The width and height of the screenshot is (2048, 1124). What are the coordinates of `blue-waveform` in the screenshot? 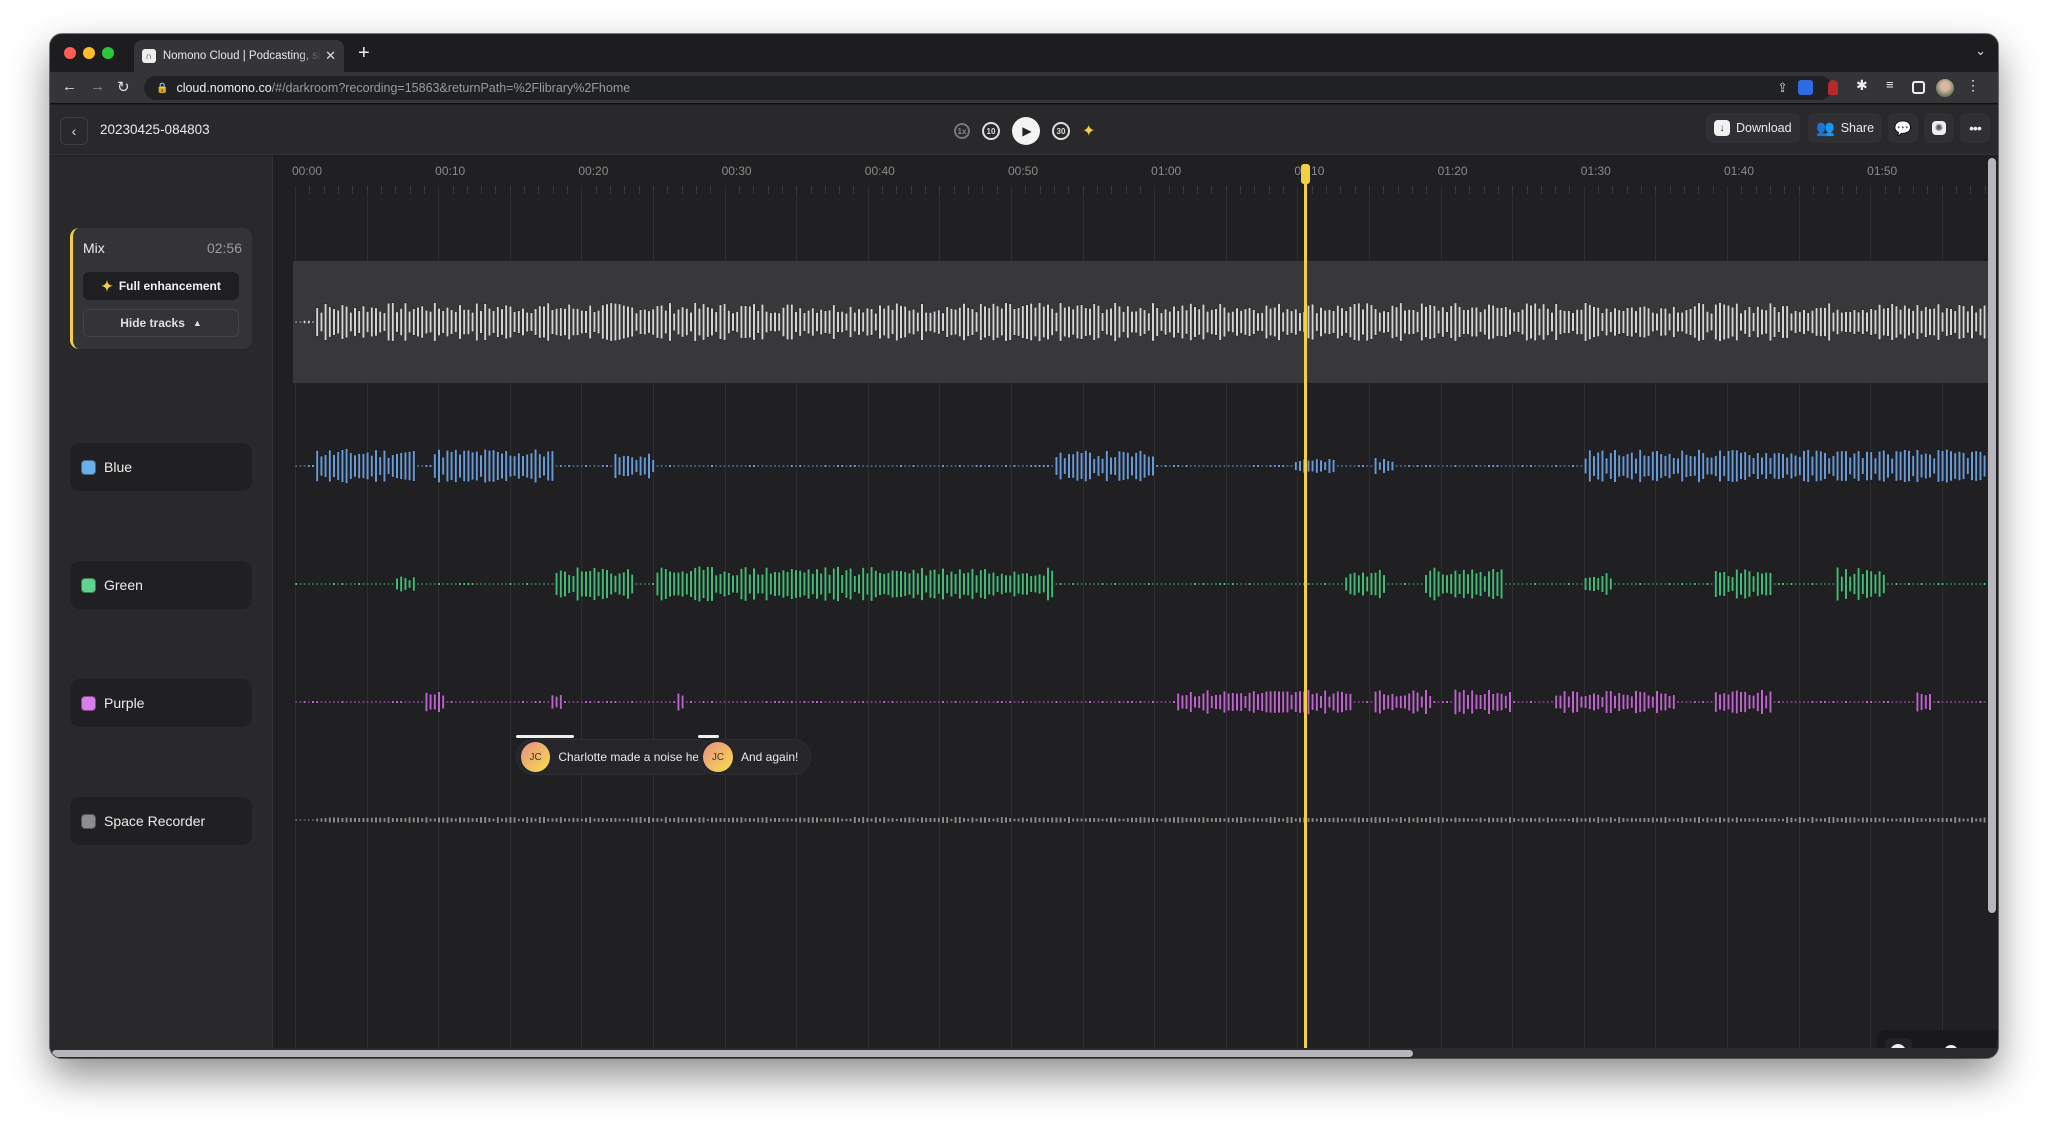 It's located at (1135, 466).